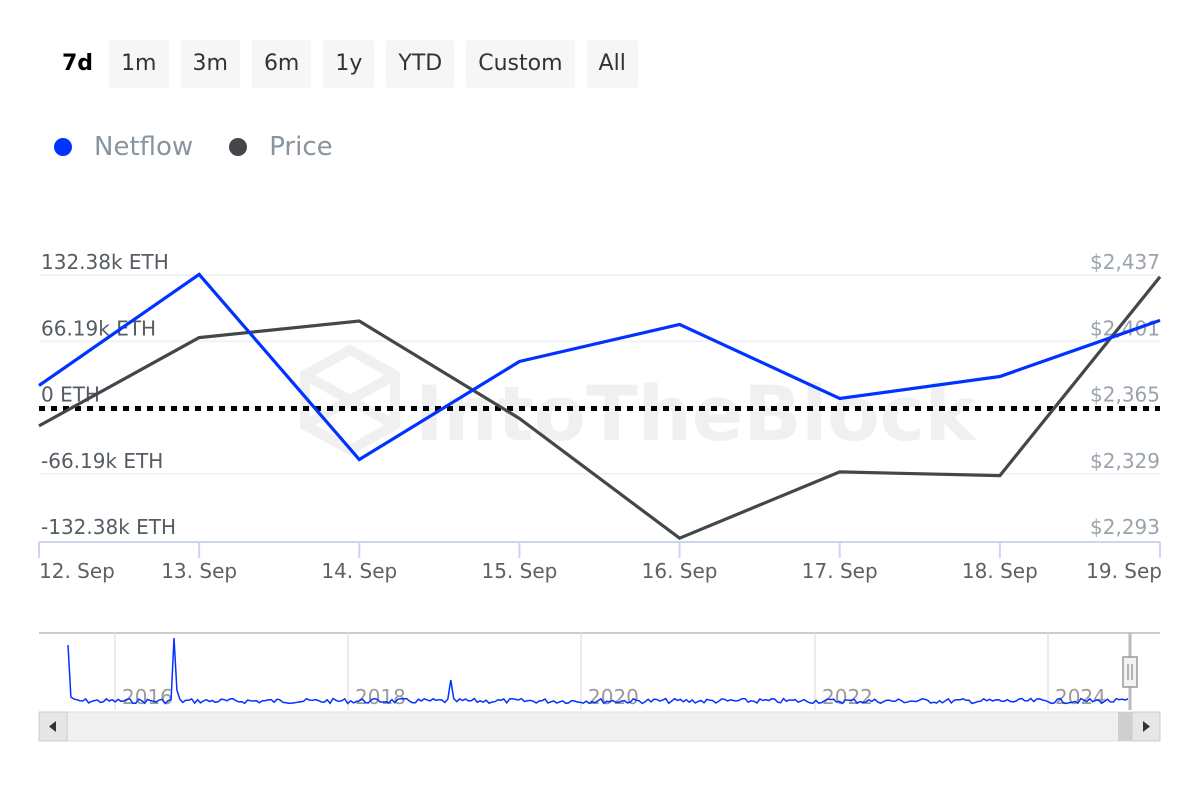 The width and height of the screenshot is (1200, 800). I want to click on navigator-year-label: 2018, so click(380, 697).